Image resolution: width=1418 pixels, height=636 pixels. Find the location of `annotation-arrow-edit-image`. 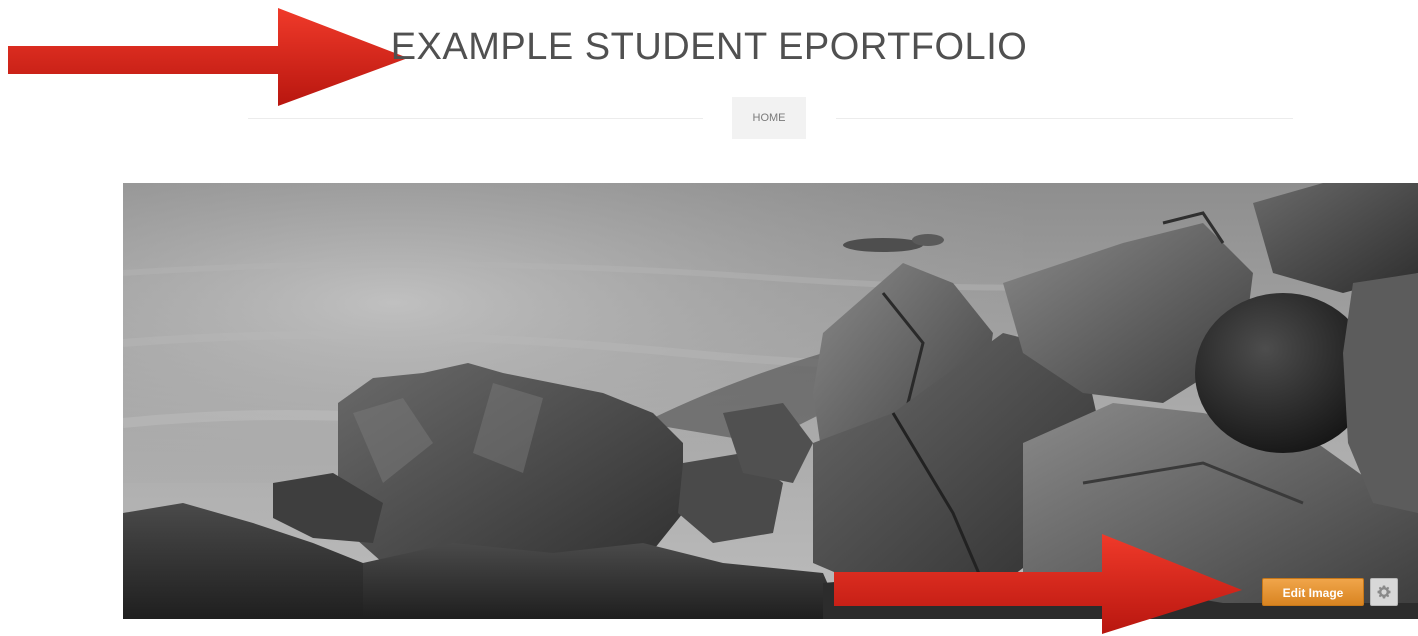

annotation-arrow-edit-image is located at coordinates (1038, 584).